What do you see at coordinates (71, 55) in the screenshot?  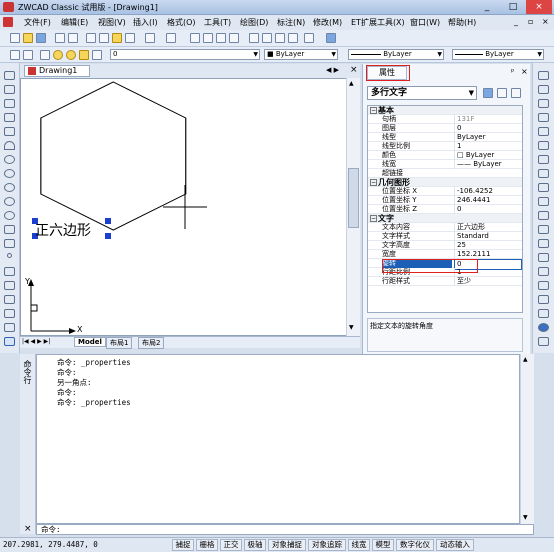 I see `layer-freeze-sun-icon` at bounding box center [71, 55].